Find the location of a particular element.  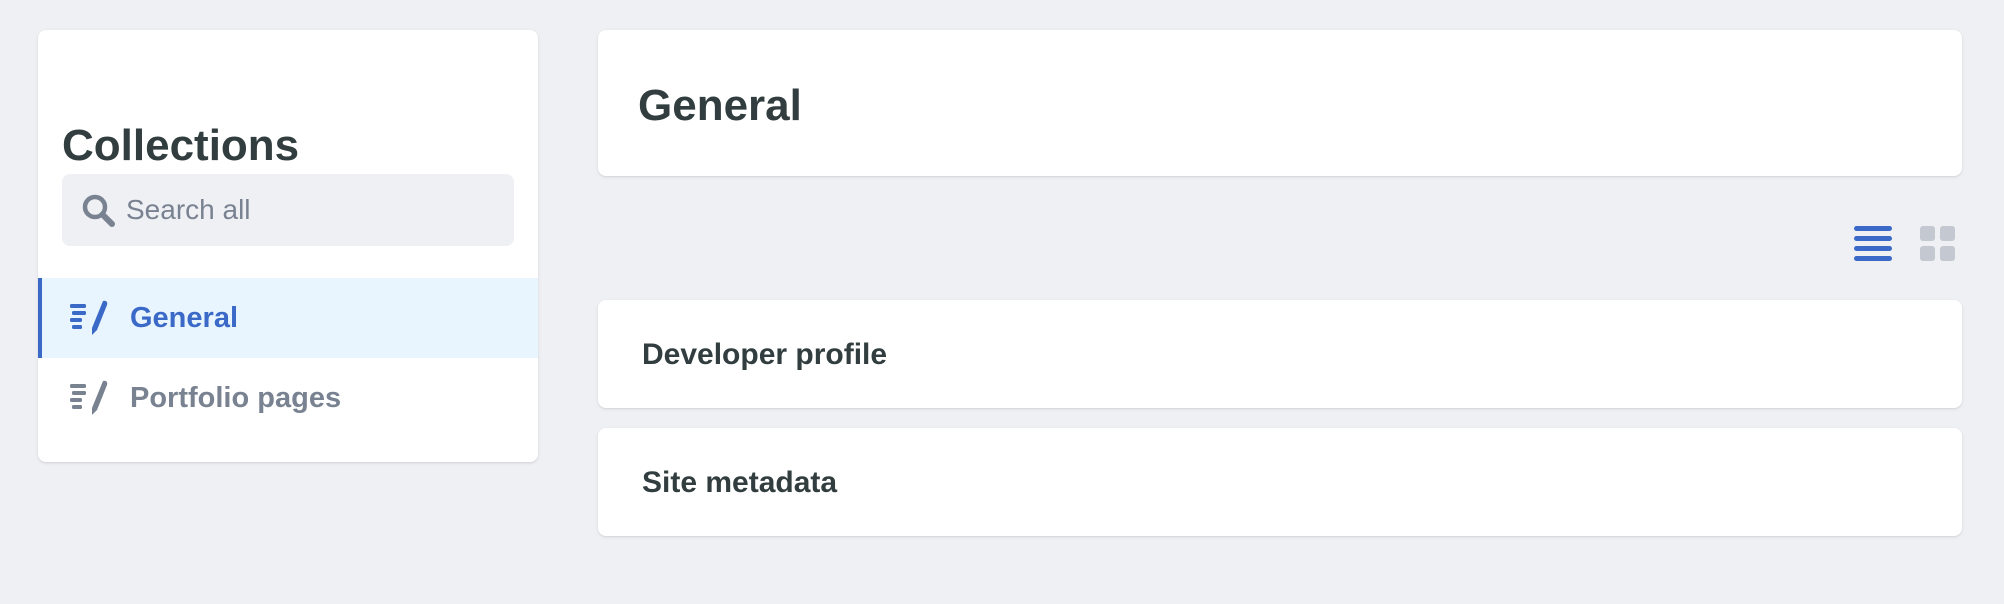

sidebar-item-label: General is located at coordinates (184, 317).